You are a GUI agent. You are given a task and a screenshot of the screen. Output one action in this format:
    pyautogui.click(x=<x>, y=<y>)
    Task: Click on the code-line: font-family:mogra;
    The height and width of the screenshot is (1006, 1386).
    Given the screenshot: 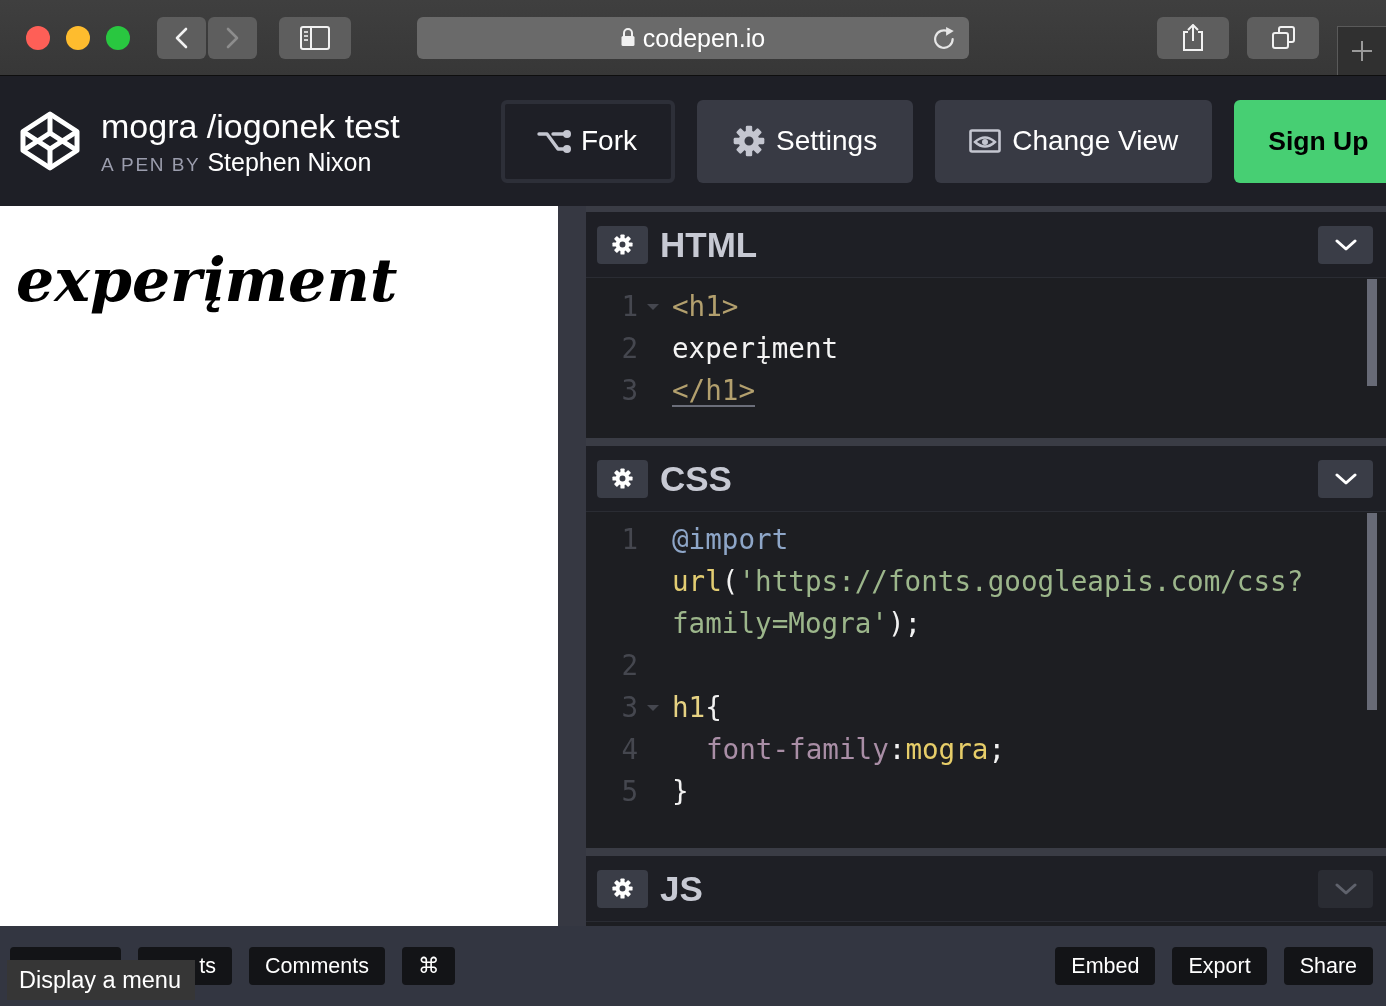 What is the action you would take?
    pyautogui.click(x=856, y=749)
    